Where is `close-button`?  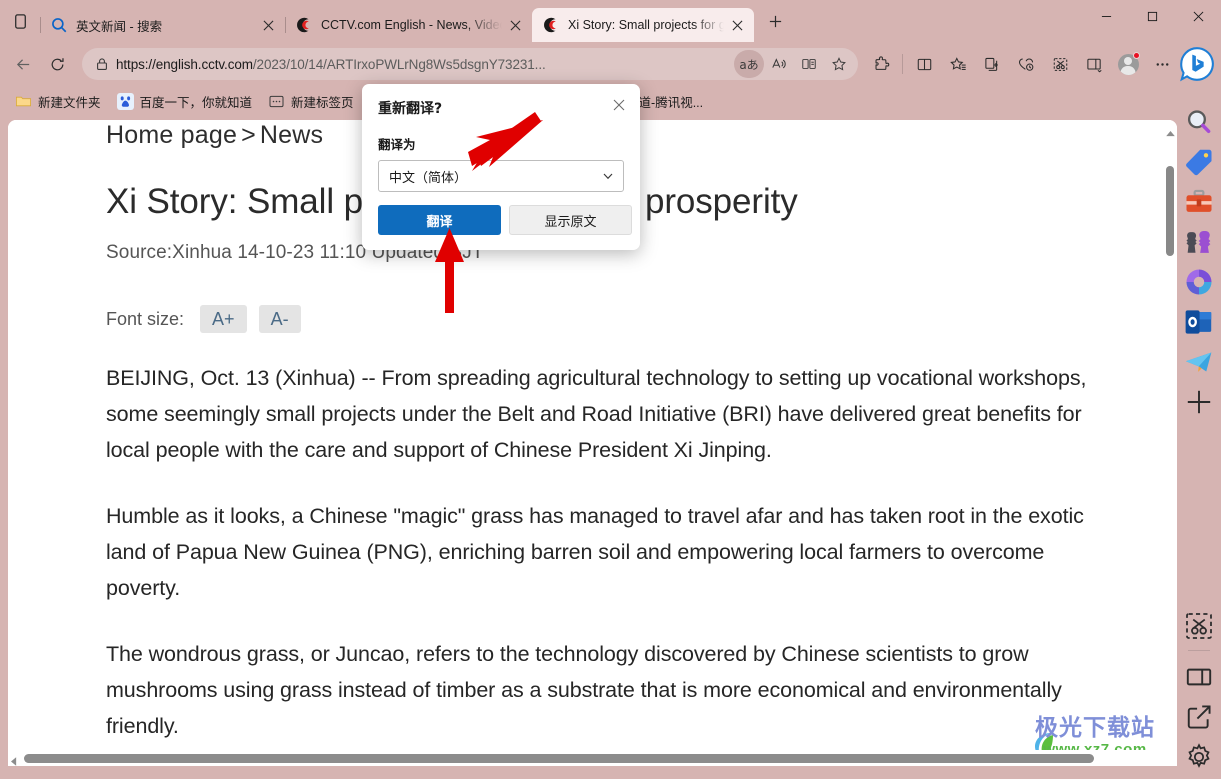
close-button is located at coordinates (1198, 16).